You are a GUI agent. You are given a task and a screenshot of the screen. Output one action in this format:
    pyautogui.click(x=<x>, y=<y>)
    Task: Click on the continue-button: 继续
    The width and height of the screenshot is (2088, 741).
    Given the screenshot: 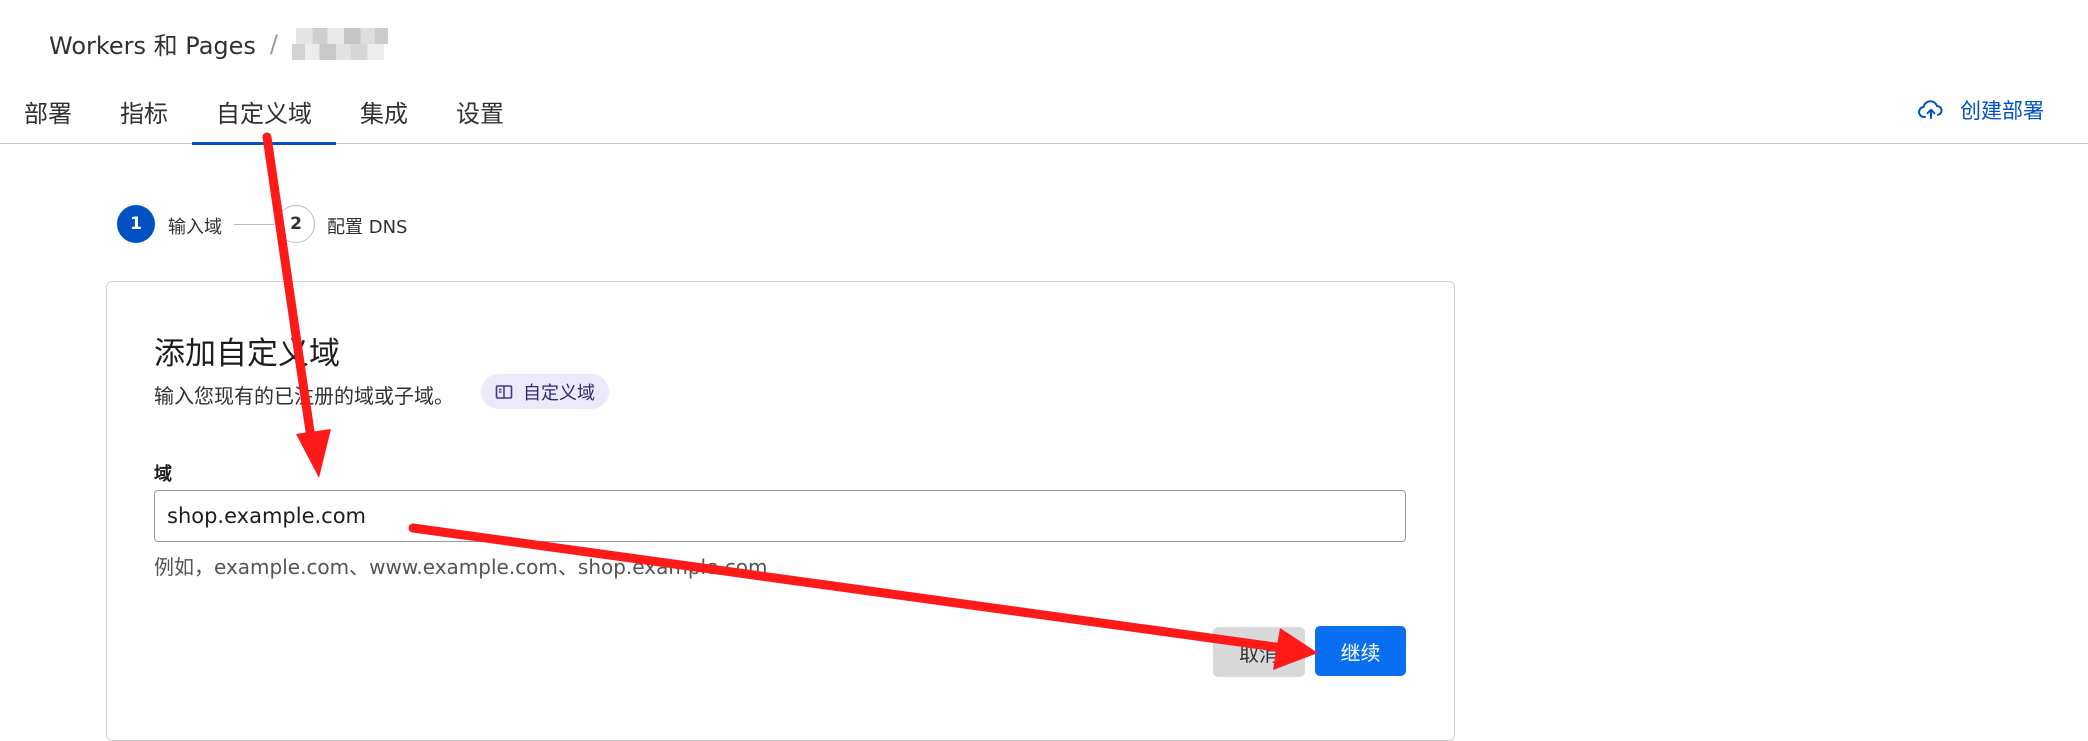 What is the action you would take?
    pyautogui.click(x=1360, y=651)
    